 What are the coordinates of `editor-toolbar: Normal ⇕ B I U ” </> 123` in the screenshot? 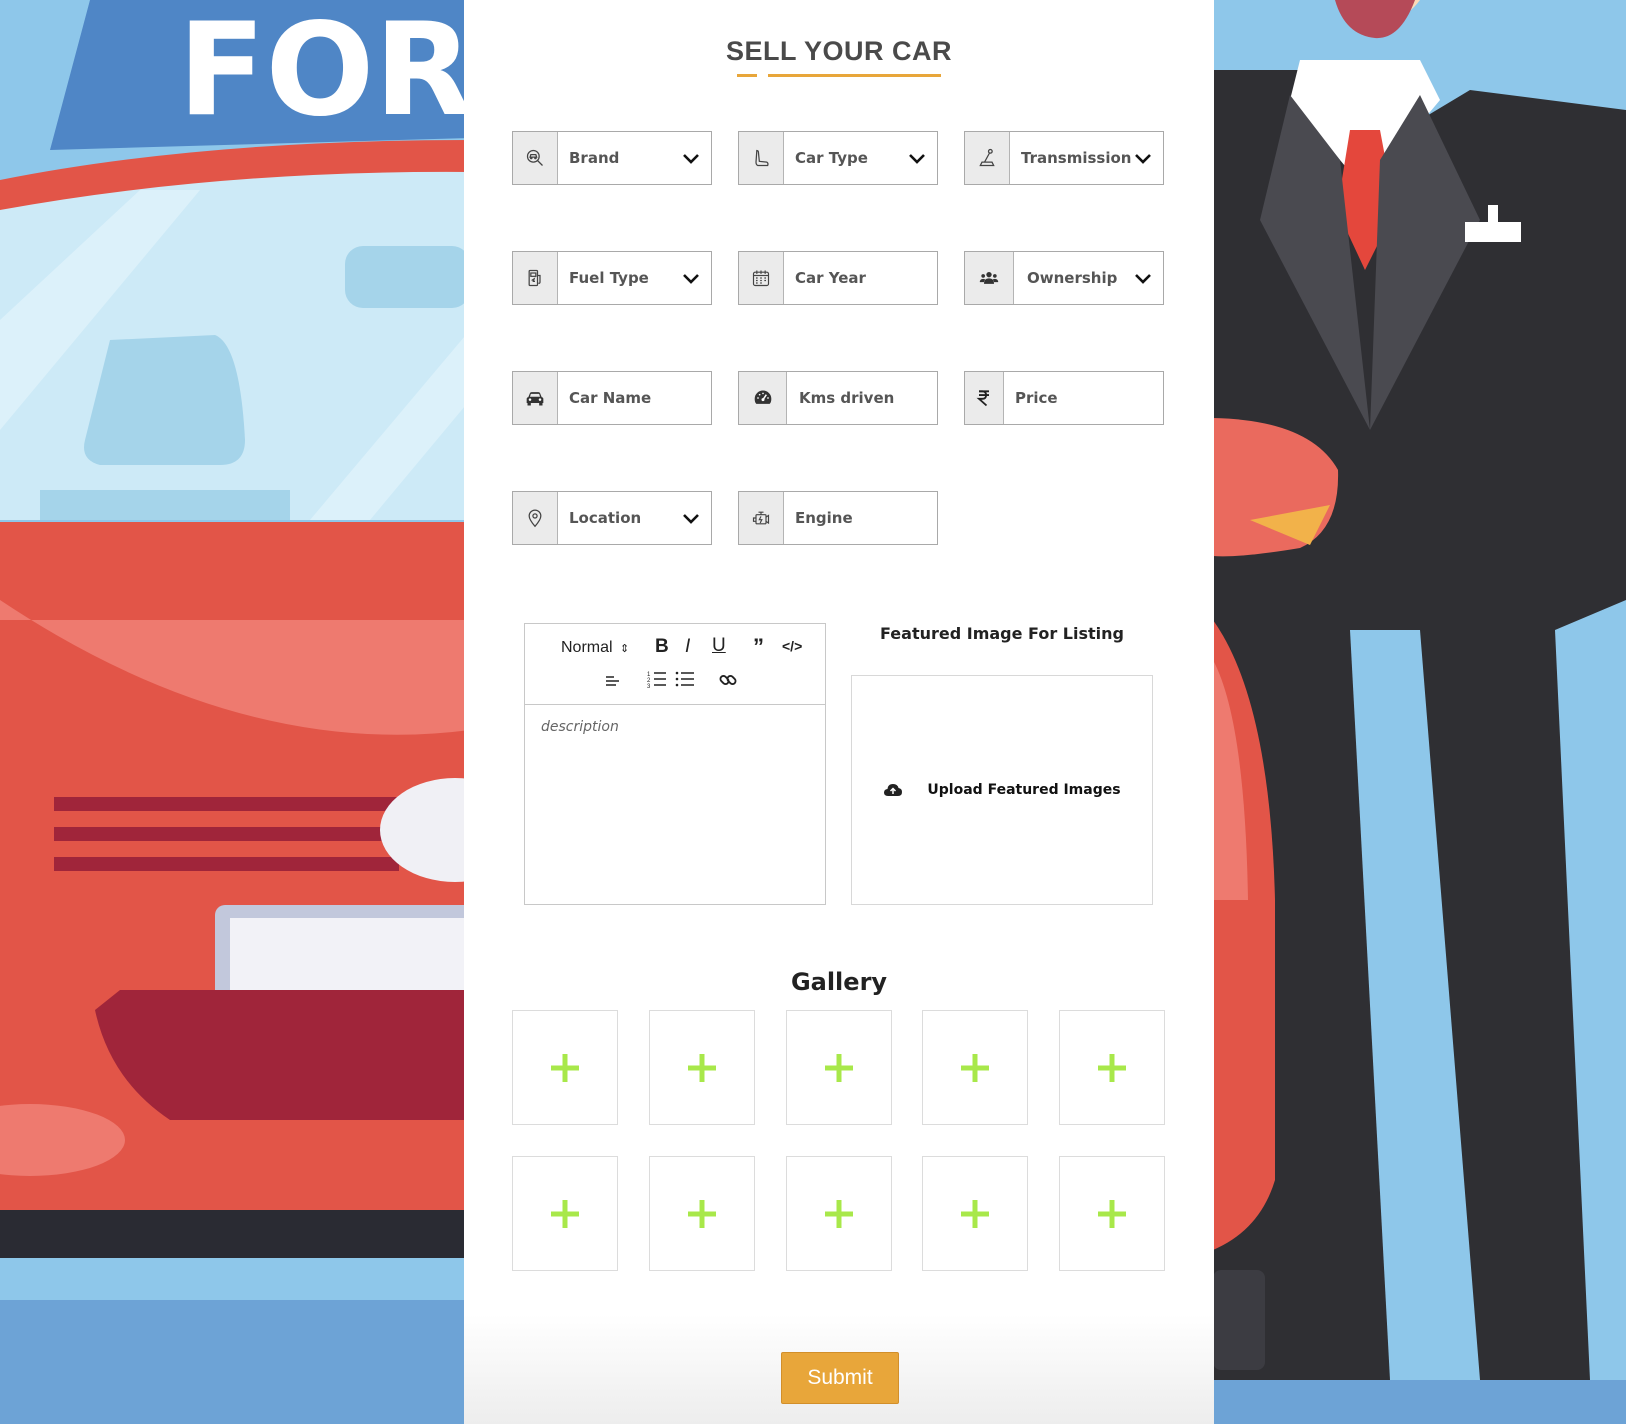 It's located at (675, 664).